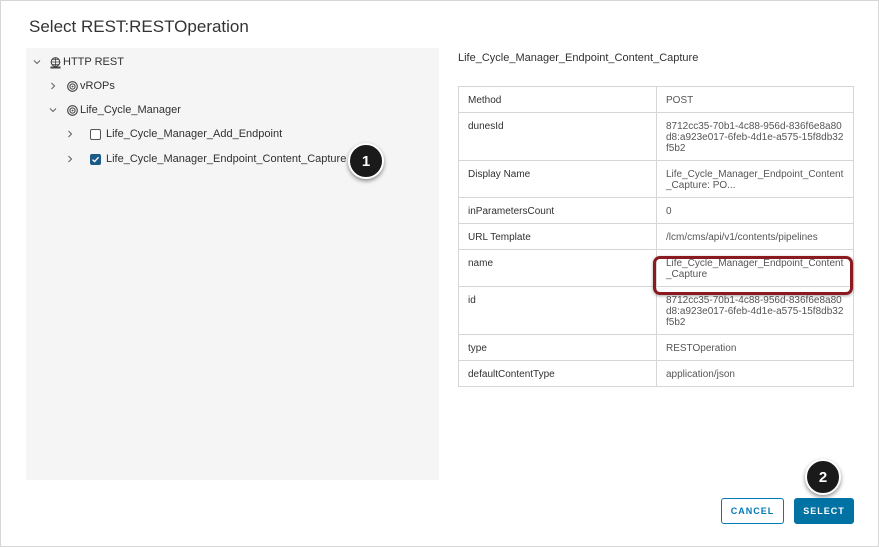  I want to click on checkbox-endpoint-content-capture, so click(95, 159).